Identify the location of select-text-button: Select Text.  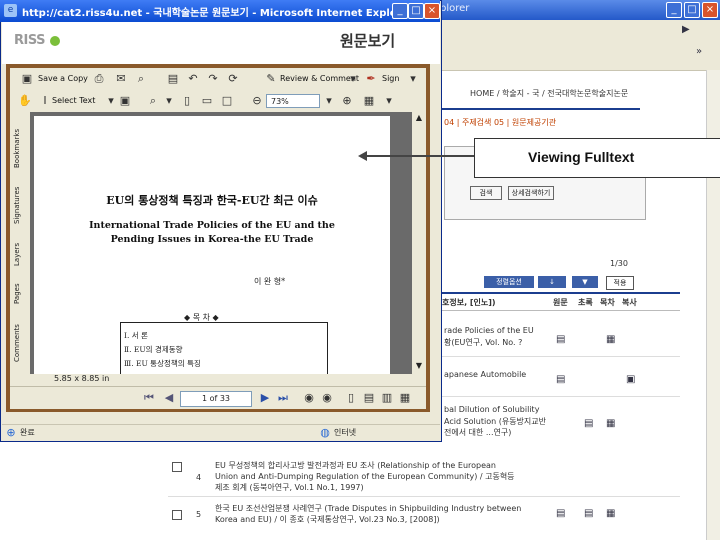
(73, 101).